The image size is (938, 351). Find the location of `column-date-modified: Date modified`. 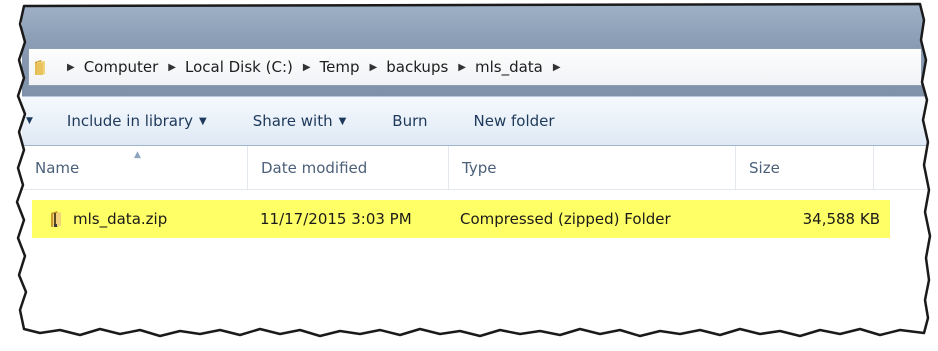

column-date-modified: Date modified is located at coordinates (348, 168).